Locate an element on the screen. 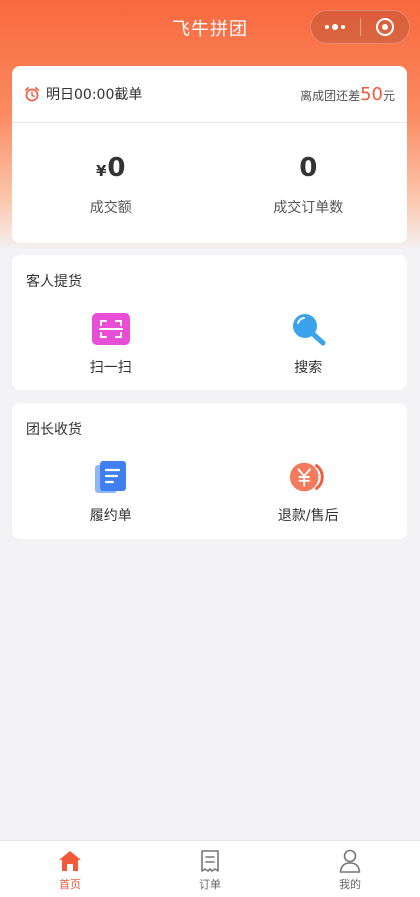  nav-bar: 飞牛拼团 is located at coordinates (210, 28).